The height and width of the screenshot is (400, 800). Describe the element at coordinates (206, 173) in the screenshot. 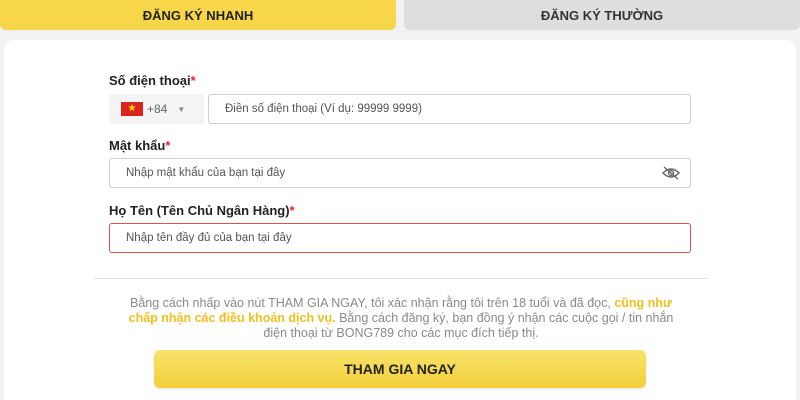

I see `password-placeholder: Nhập mật khẩu của bạn tại đây` at that location.